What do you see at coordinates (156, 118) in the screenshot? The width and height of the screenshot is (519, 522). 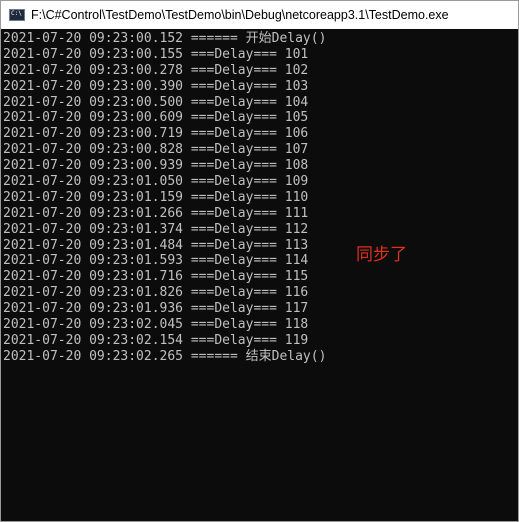 I see `console-line: 2021-07-20 09:23:00.609 ===Delay=== 105` at bounding box center [156, 118].